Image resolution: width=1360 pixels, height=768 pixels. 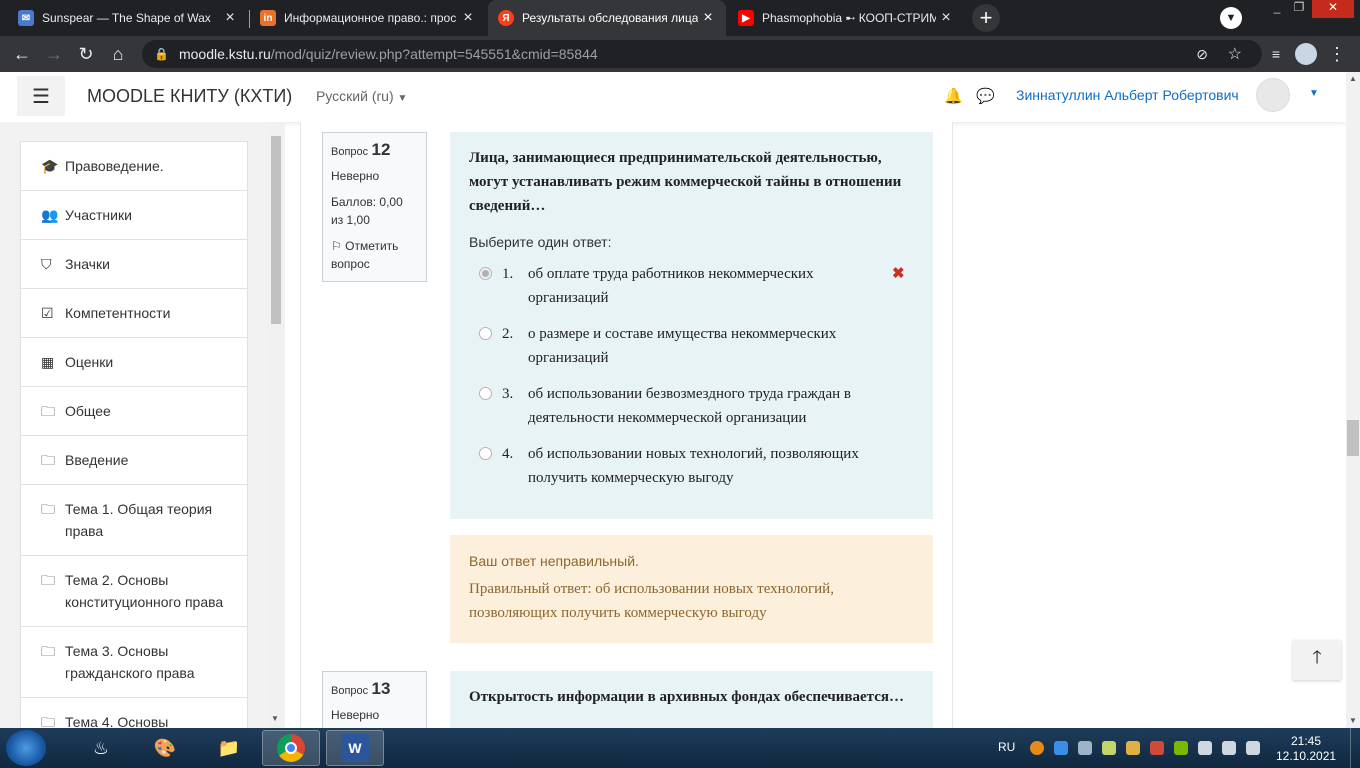 I want to click on nvidia-tray-icon, so click(x=1181, y=748).